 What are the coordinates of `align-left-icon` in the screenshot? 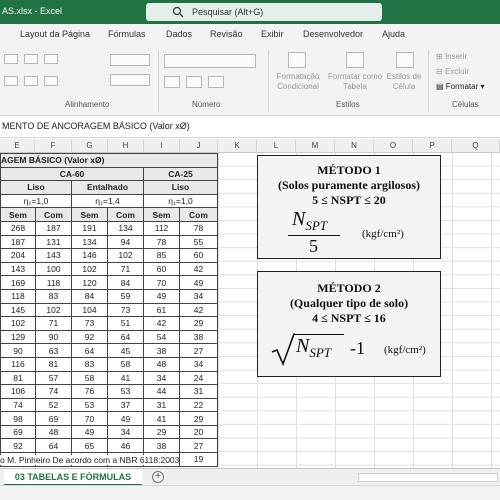 It's located at (11, 81).